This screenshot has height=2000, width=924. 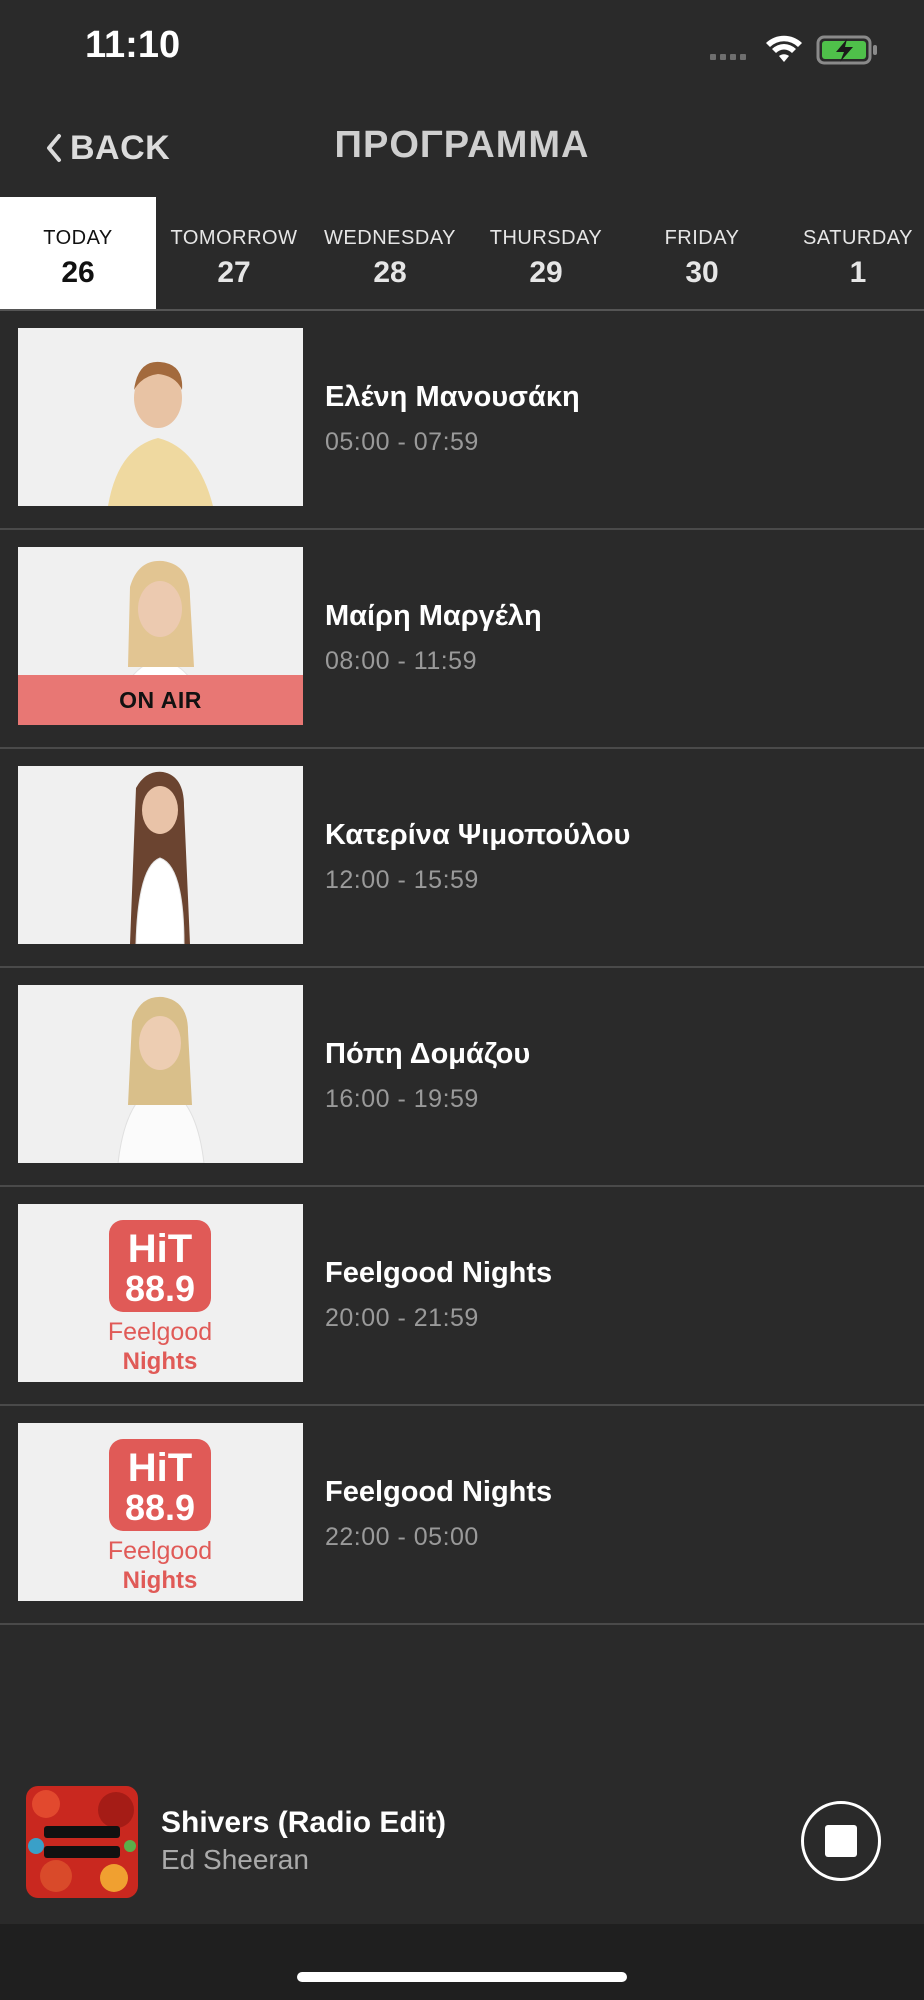 What do you see at coordinates (546, 272) in the screenshot?
I see `tab-day-number: 29` at bounding box center [546, 272].